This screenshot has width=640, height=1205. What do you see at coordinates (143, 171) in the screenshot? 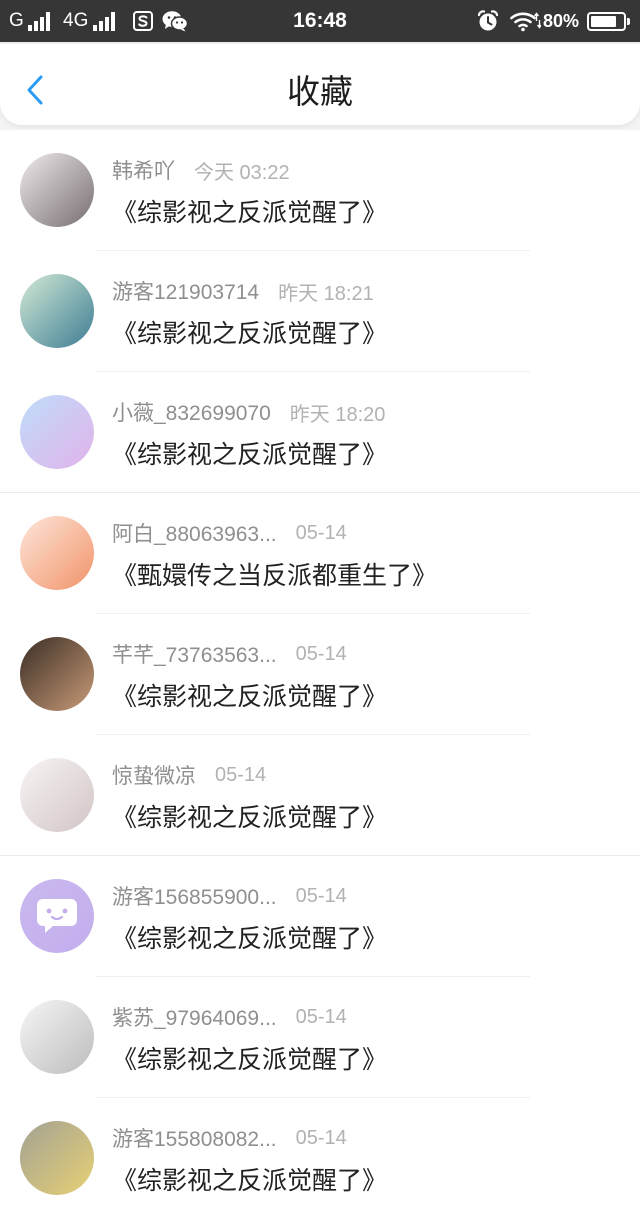
I see `user-name: 韩希吖` at bounding box center [143, 171].